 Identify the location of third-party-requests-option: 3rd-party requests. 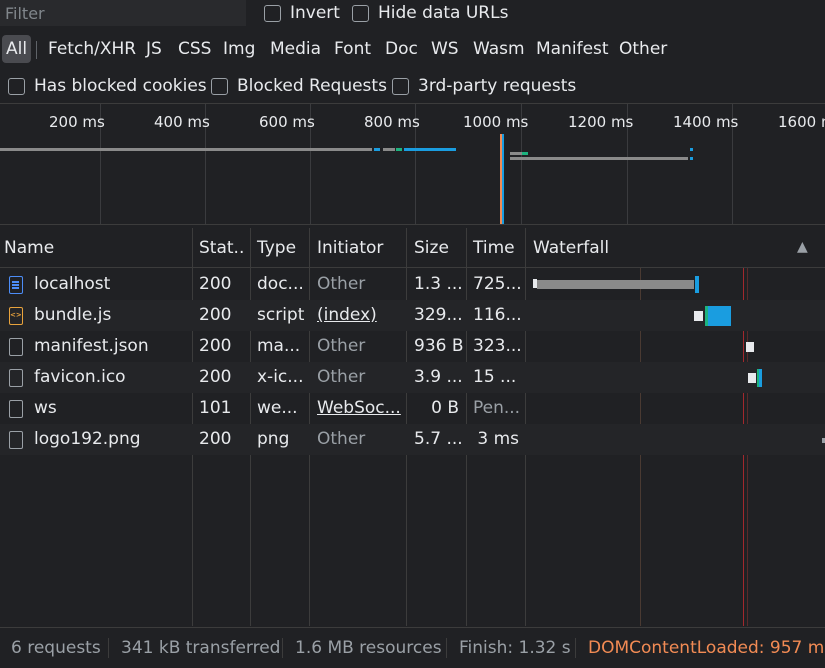
(484, 86).